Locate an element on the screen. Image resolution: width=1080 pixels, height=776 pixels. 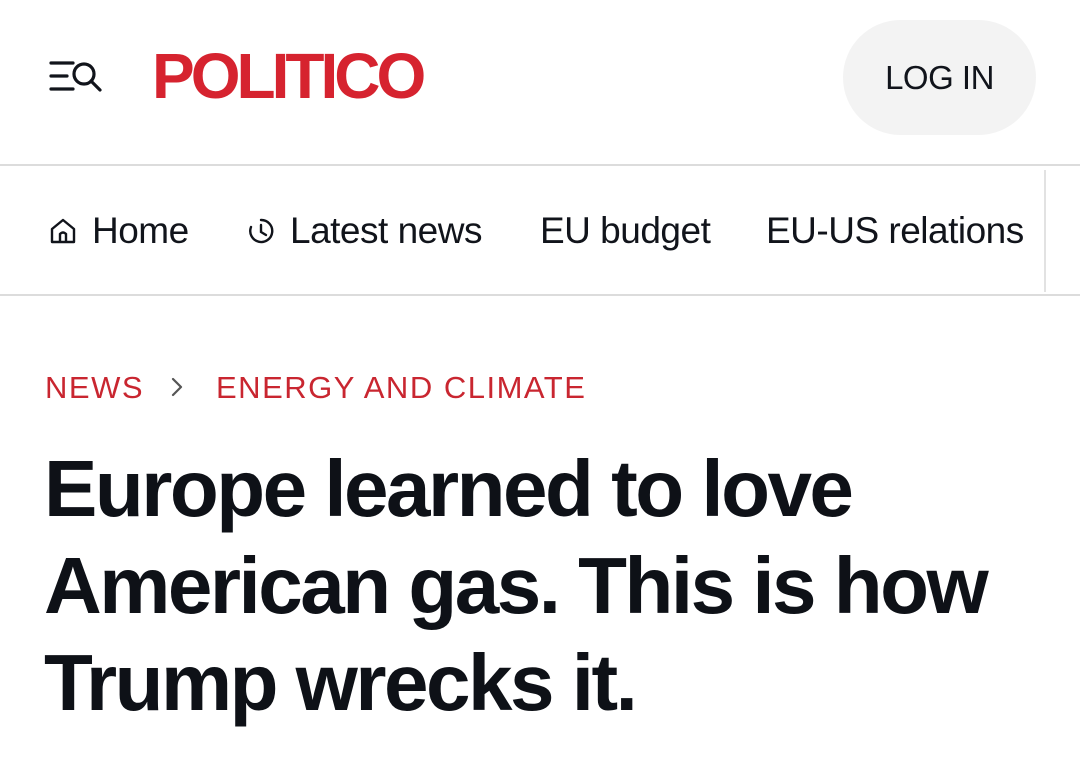
nav-item-eu-us-relations: EU-US relations is located at coordinates (895, 231).